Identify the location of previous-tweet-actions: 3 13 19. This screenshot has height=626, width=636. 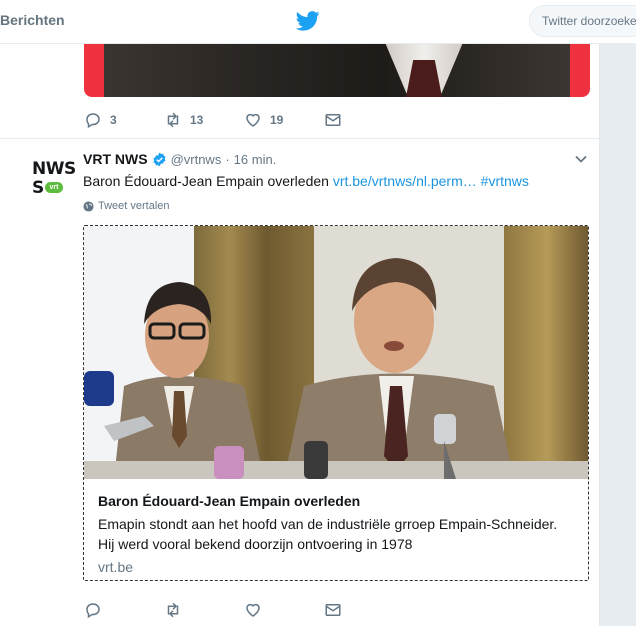
(244, 120).